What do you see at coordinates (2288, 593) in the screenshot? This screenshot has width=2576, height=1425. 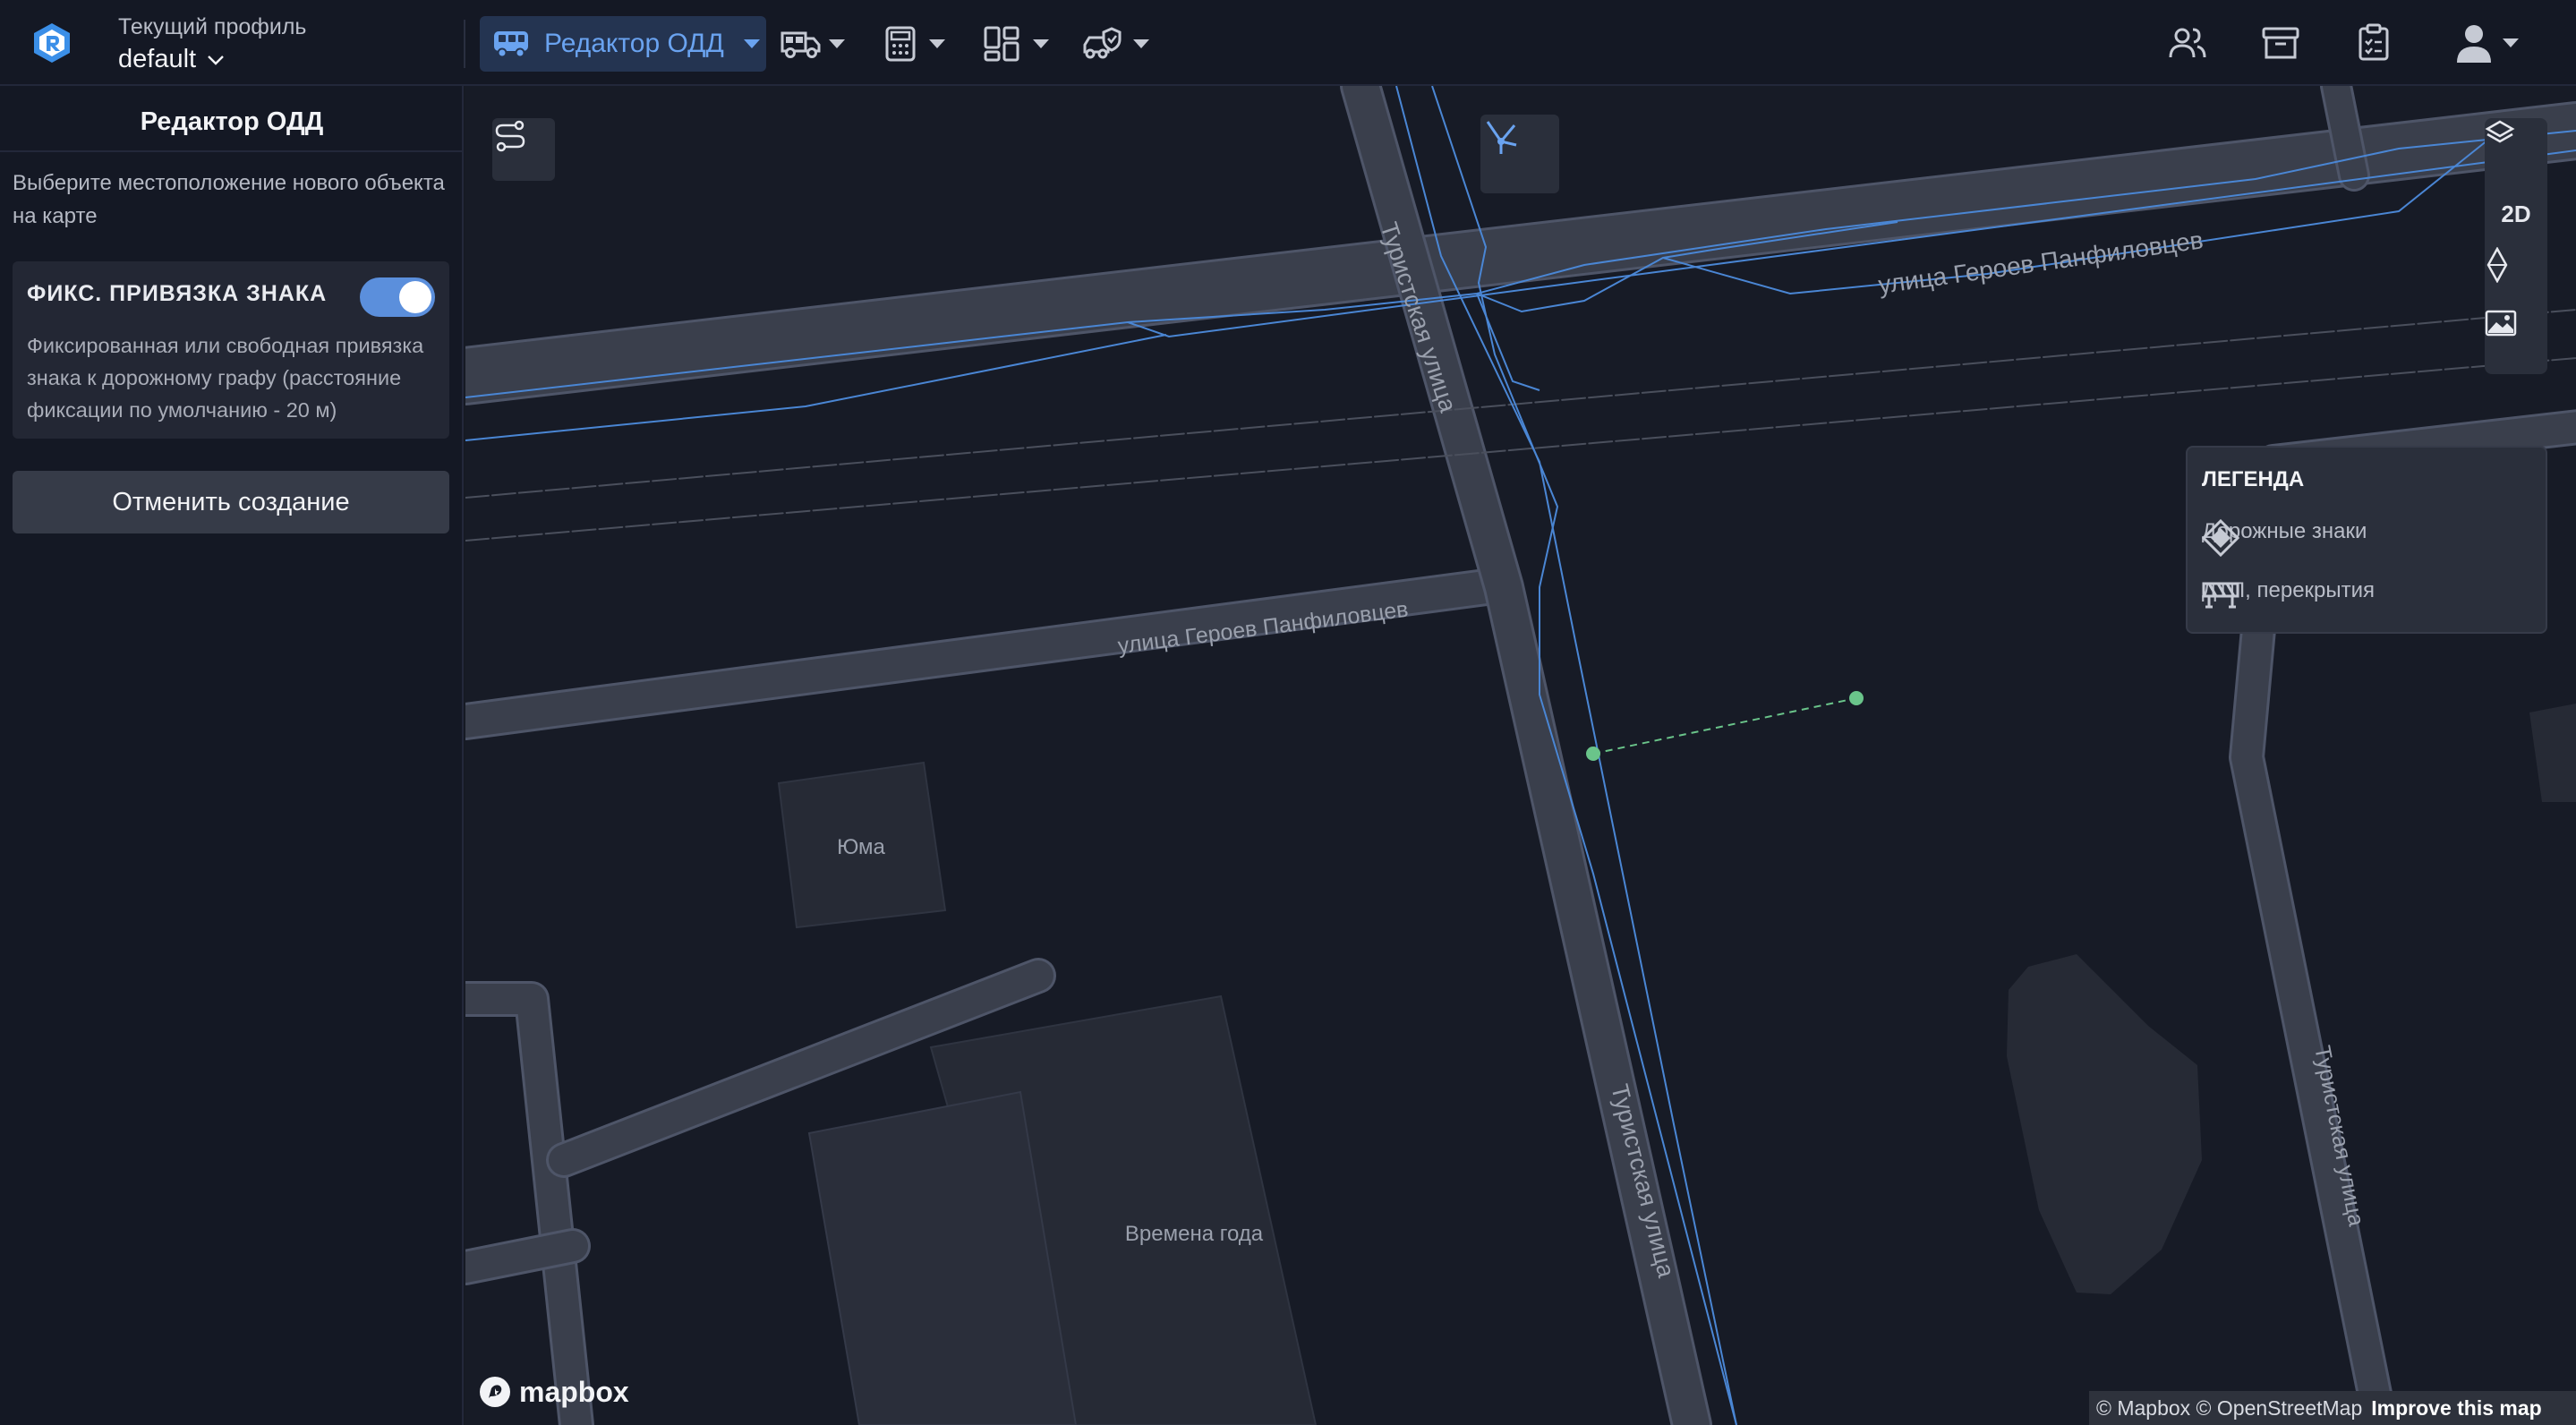 I see `legend-item: ДТП, перекрытия` at bounding box center [2288, 593].